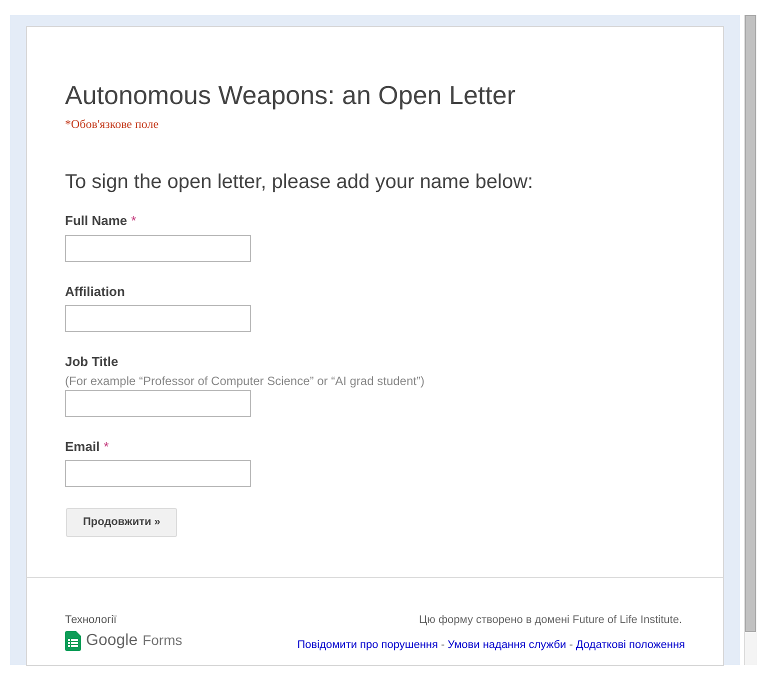 This screenshot has height=687, width=771. What do you see at coordinates (73, 640) in the screenshot?
I see `forms-logo-icon` at bounding box center [73, 640].